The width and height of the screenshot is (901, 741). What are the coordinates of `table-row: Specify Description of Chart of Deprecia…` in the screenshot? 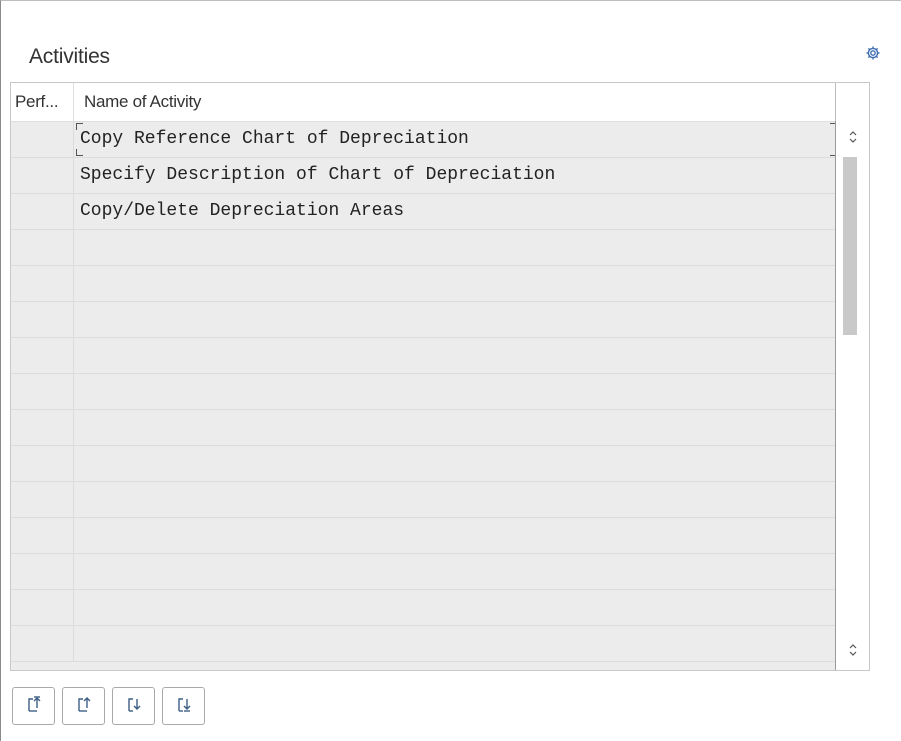 It's located at (423, 176).